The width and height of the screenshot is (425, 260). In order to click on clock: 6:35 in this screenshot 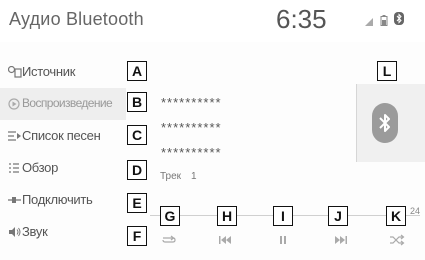, I will do `click(301, 19)`.